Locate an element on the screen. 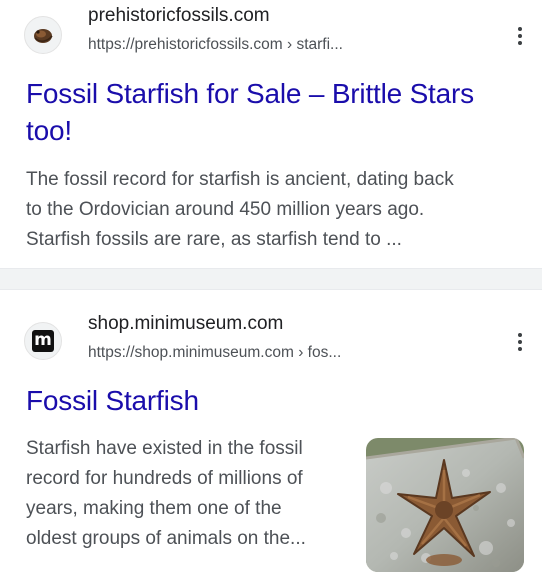  snippet-line: years, making them one of the is located at coordinates (154, 508).